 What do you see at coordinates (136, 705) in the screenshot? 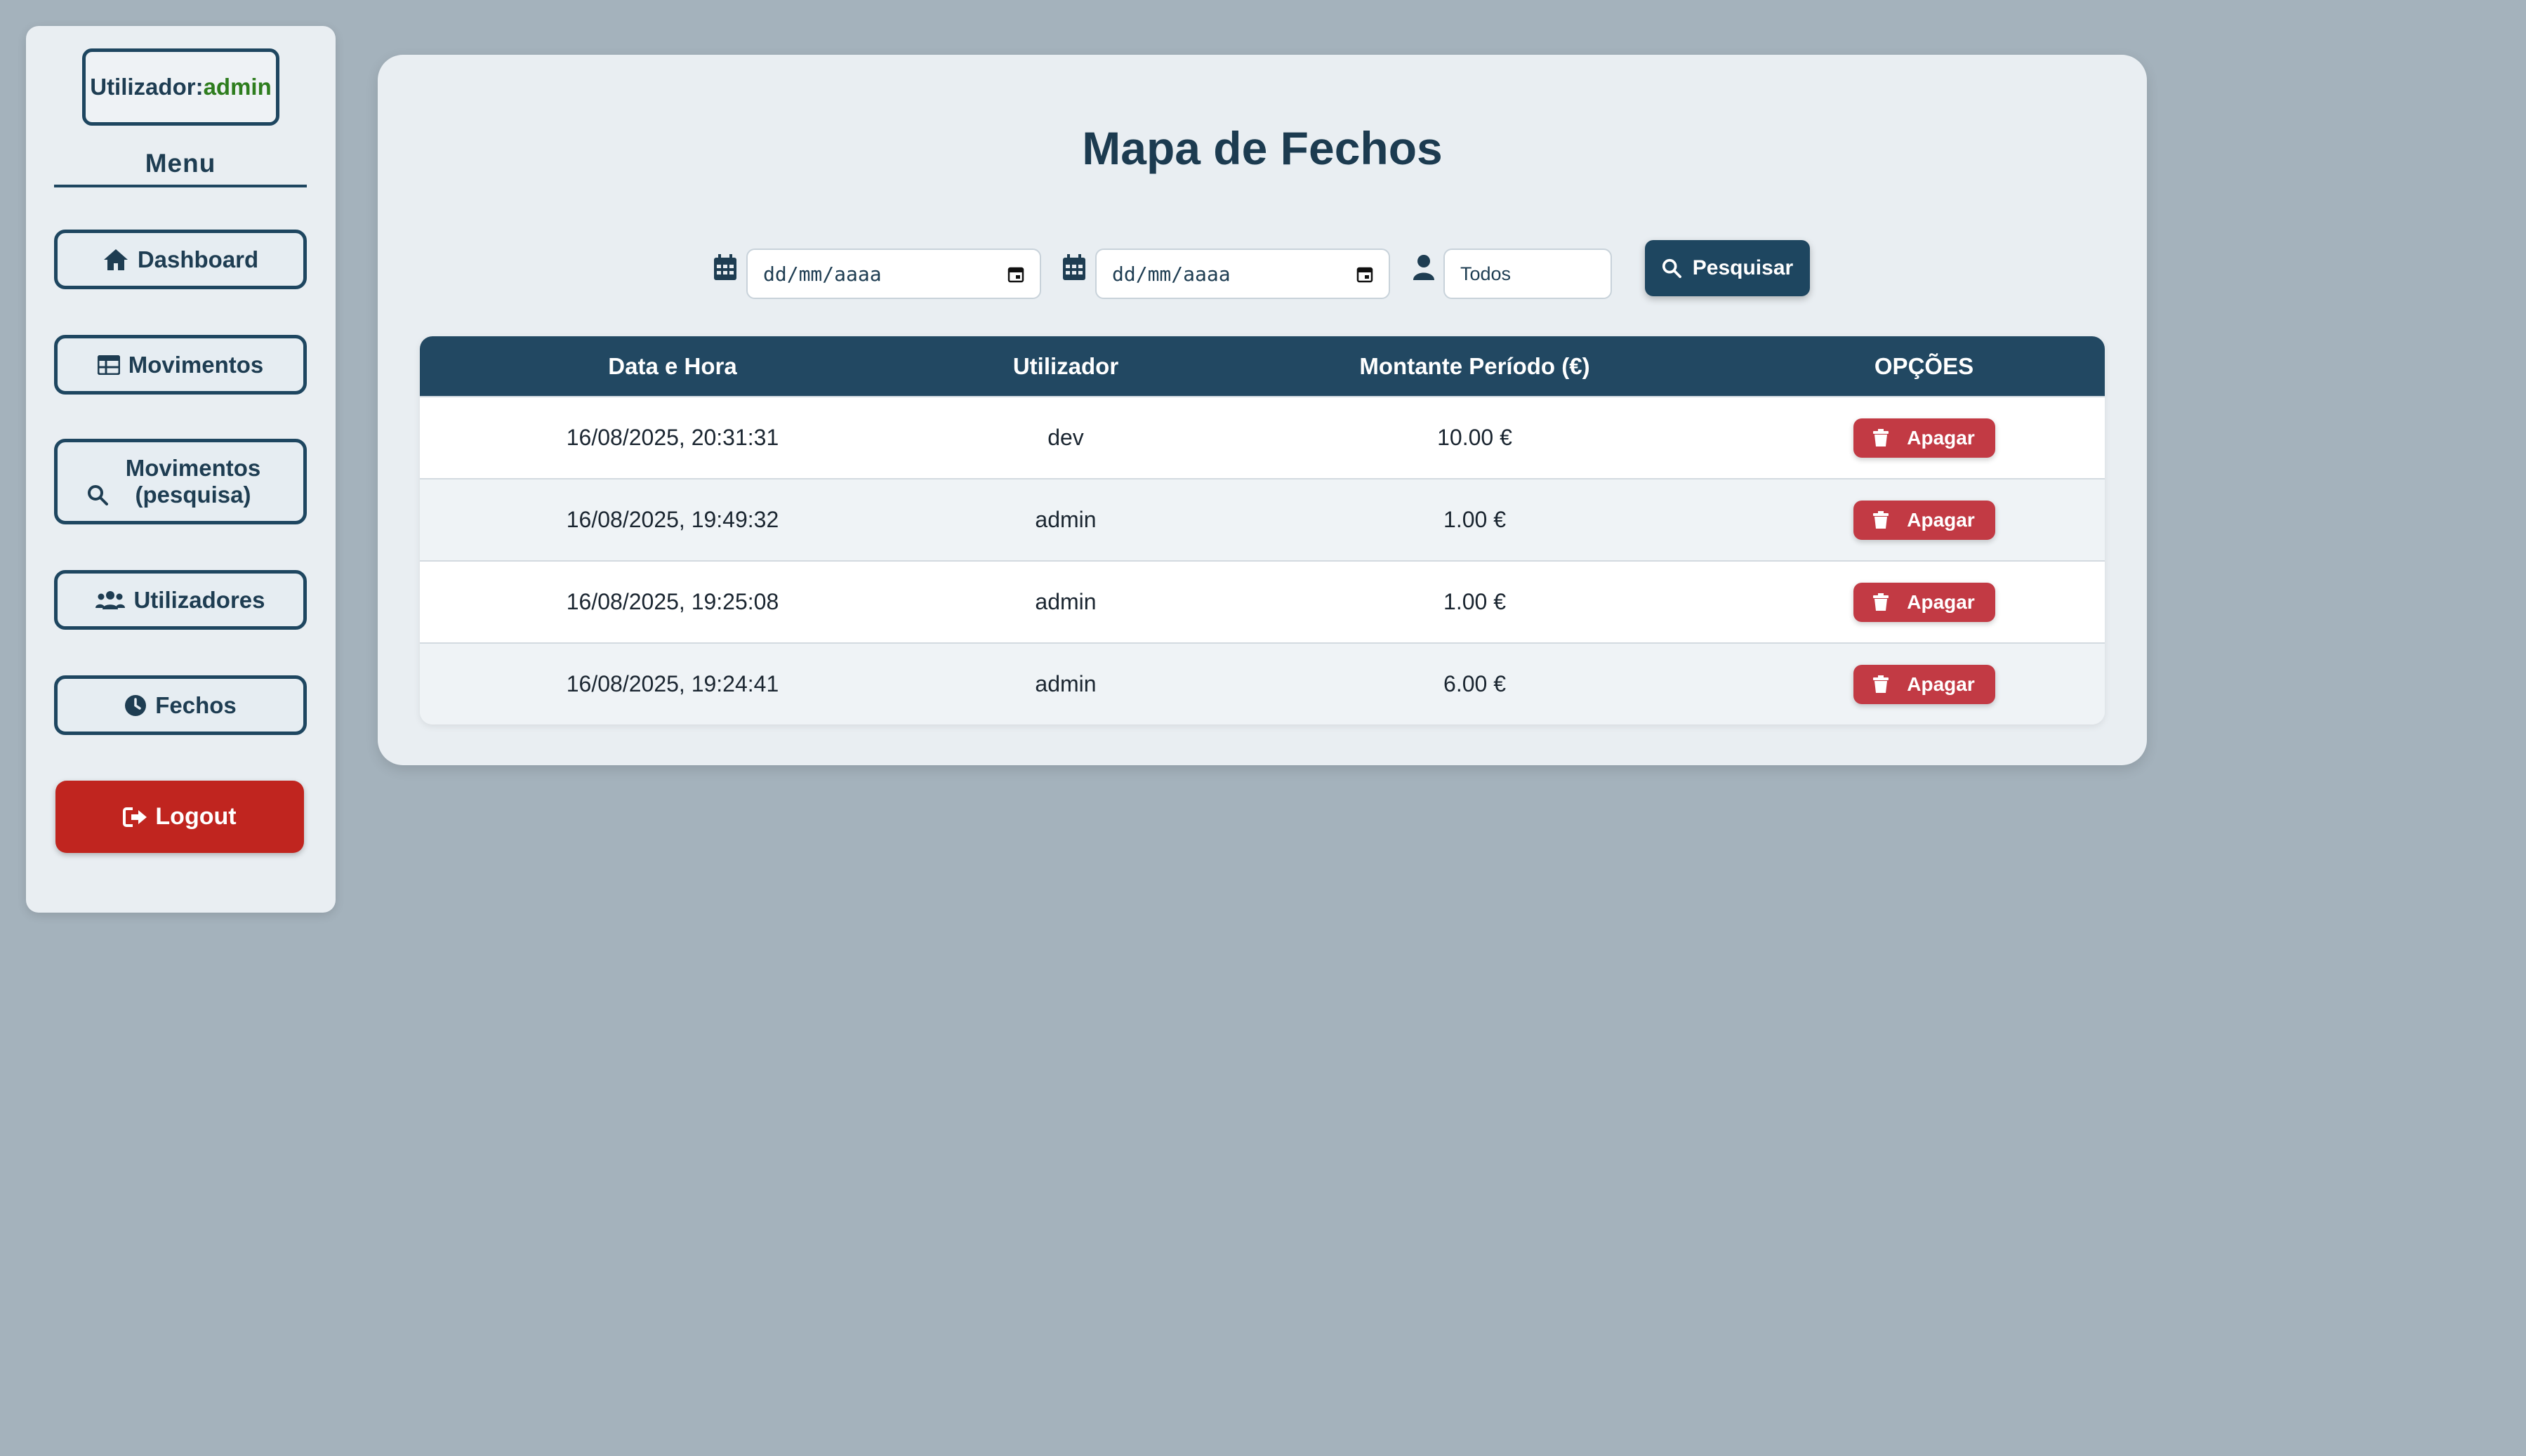
I see `clock-icon` at bounding box center [136, 705].